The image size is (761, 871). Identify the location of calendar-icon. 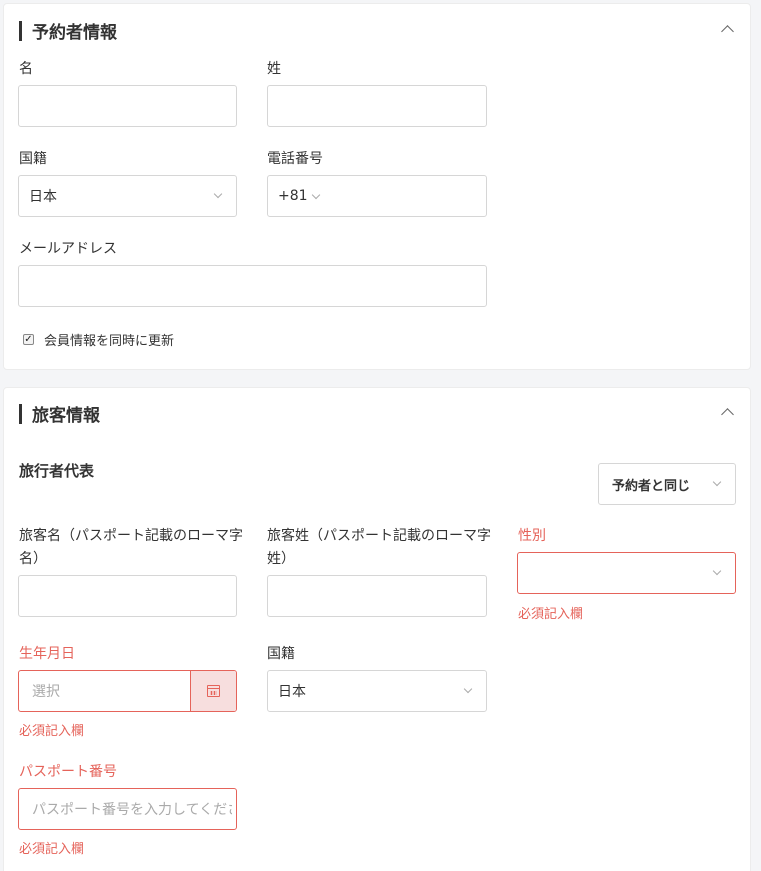
(213, 691).